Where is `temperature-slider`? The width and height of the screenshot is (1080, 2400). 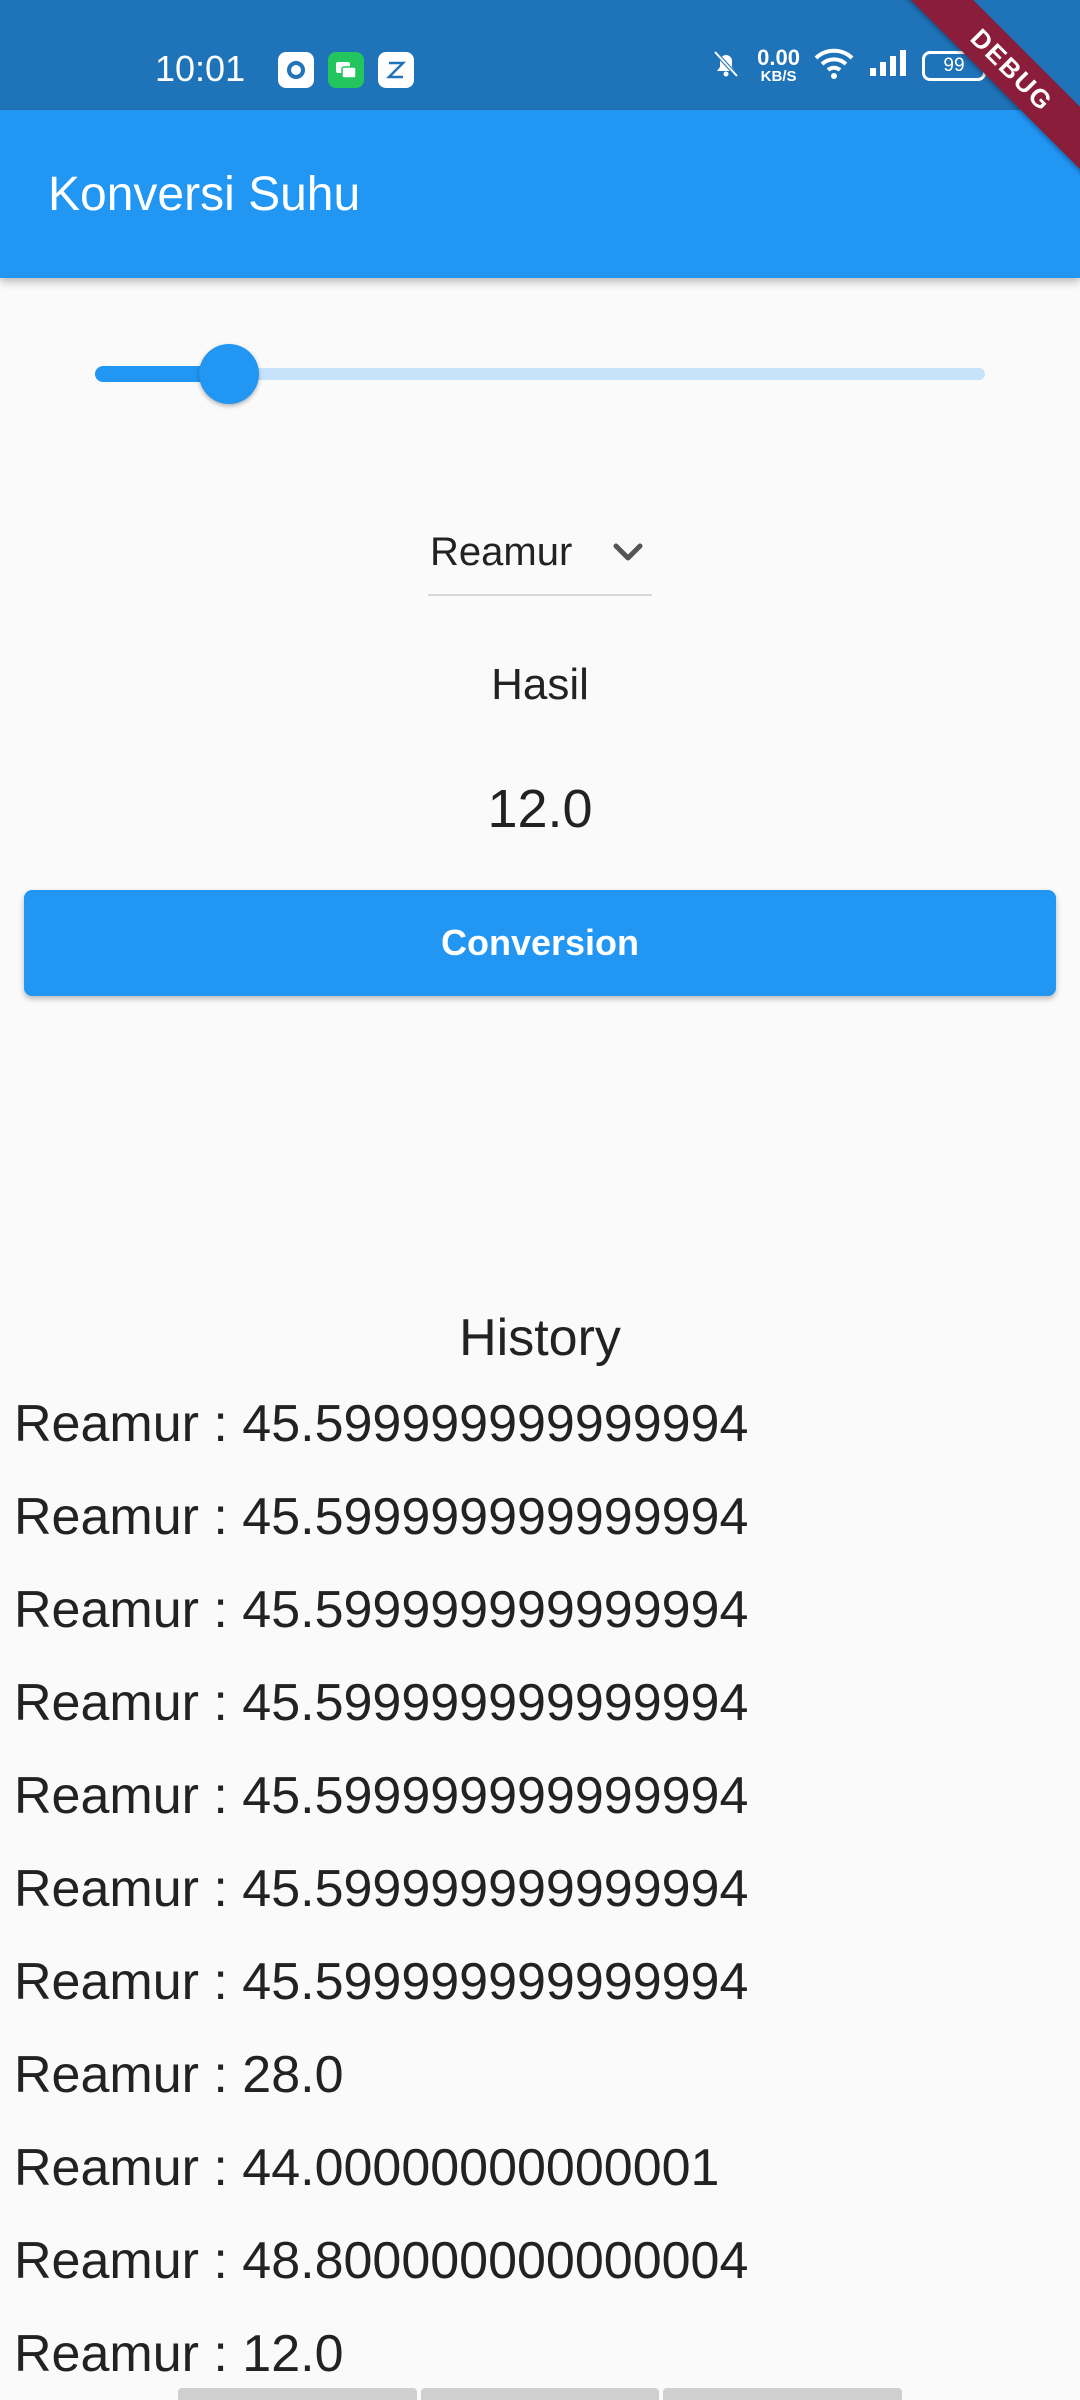
temperature-slider is located at coordinates (540, 373).